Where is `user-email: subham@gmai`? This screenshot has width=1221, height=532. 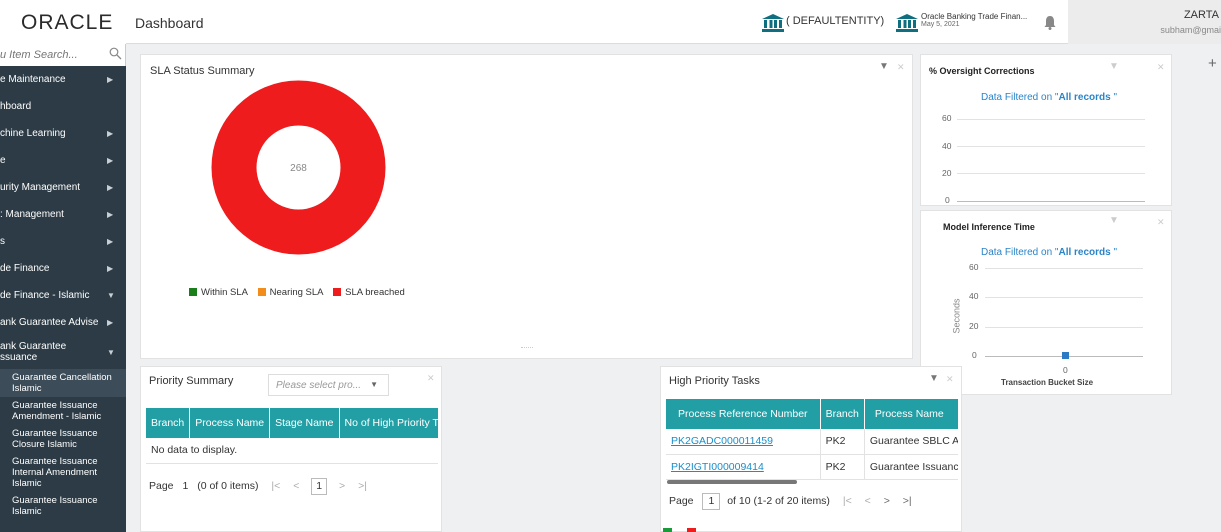
user-email: subham@gmai is located at coordinates (1190, 30).